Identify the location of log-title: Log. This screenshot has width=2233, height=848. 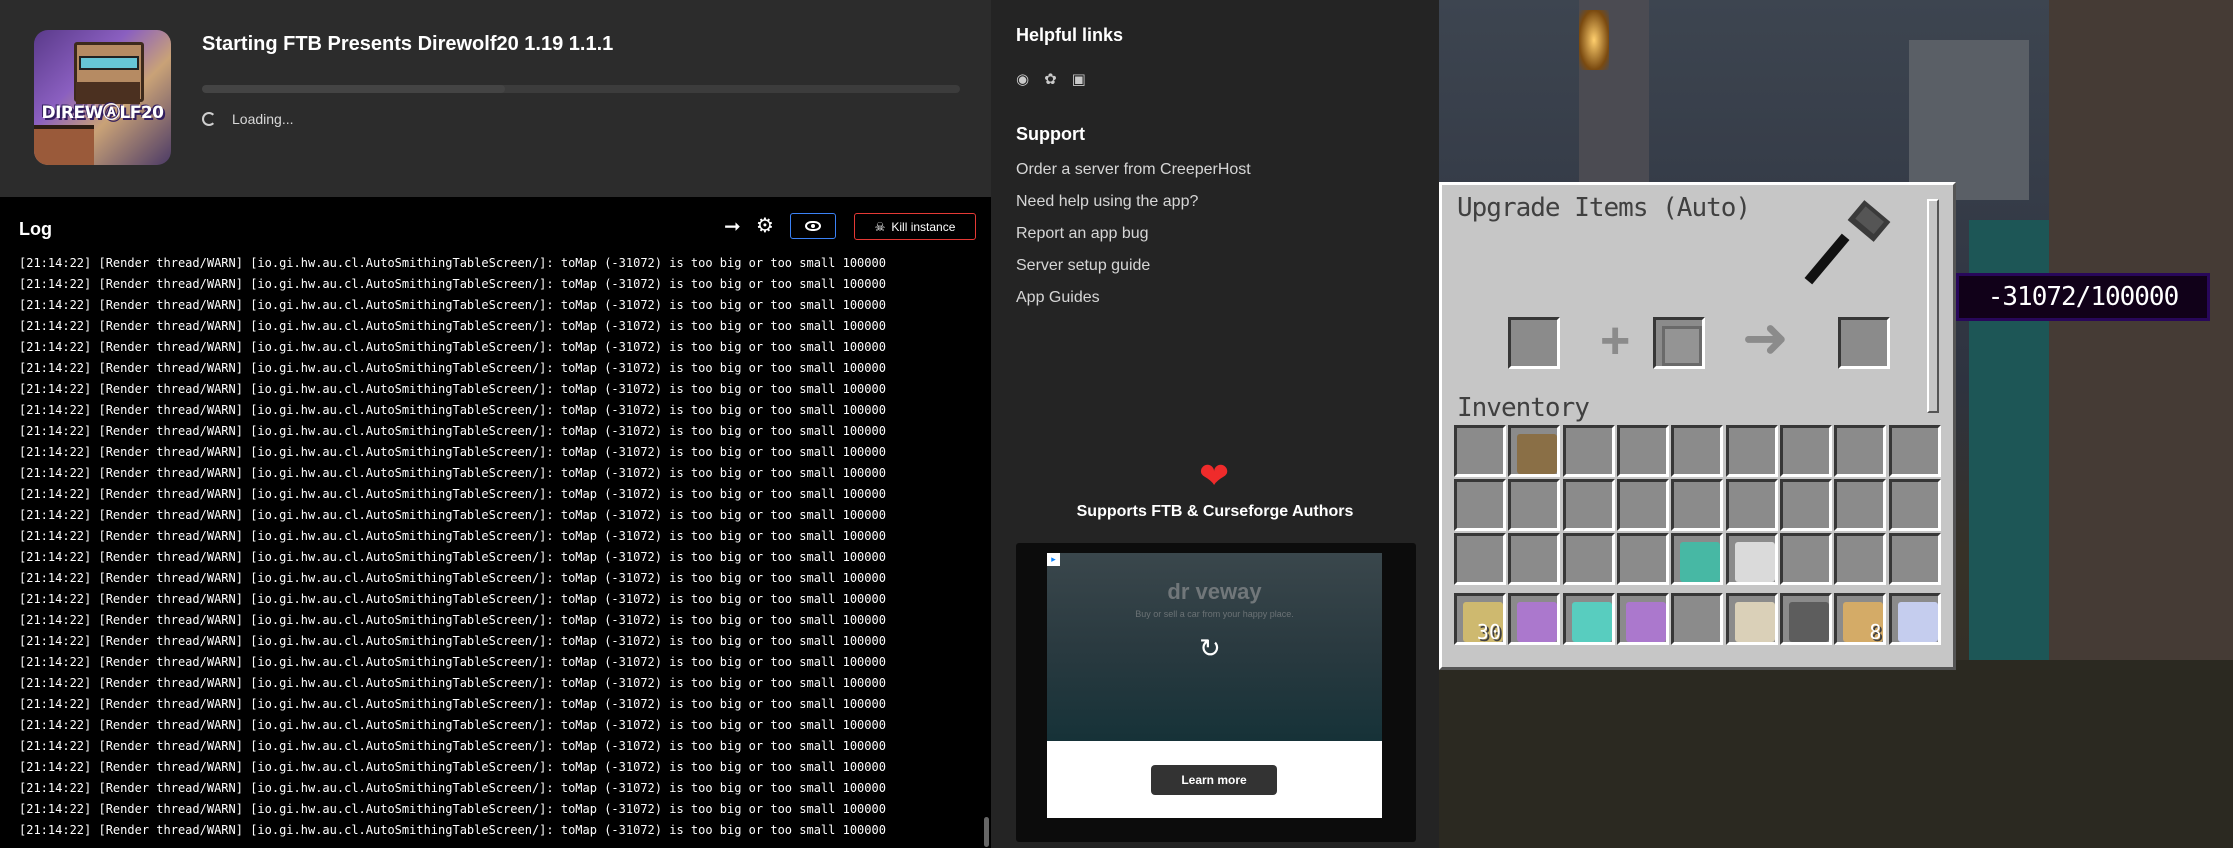
(35, 229).